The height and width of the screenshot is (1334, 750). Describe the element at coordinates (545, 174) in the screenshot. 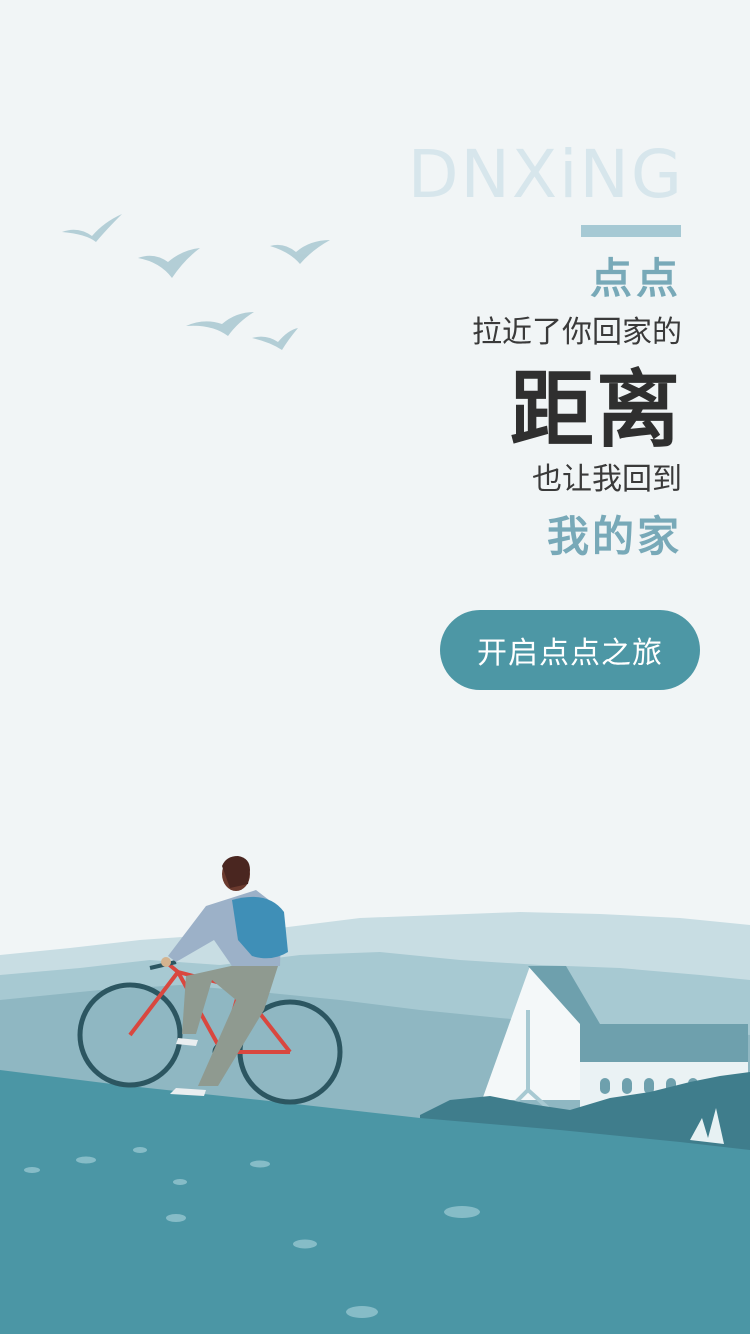

I see `brand-logo-text: DNXiNG` at that location.